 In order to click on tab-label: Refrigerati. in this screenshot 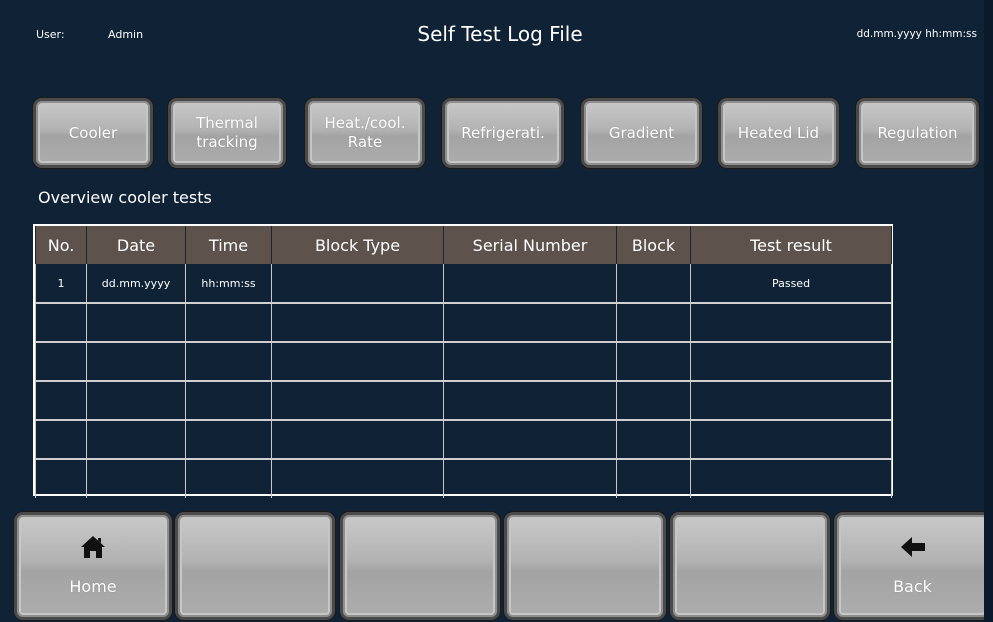, I will do `click(503, 132)`.